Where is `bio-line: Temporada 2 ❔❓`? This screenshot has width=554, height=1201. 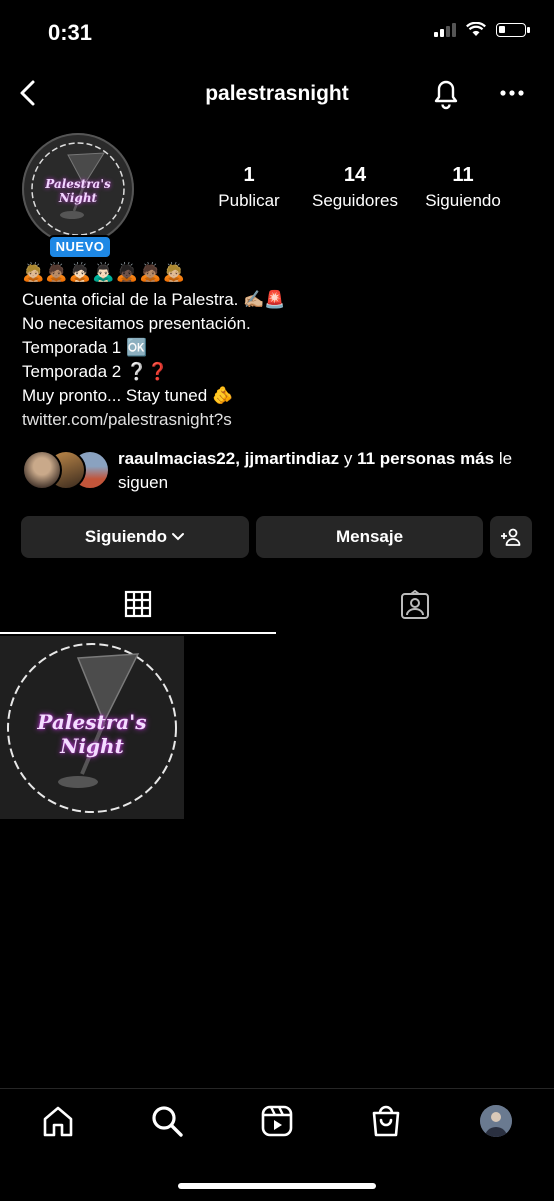
bio-line: Temporada 2 ❔❓ is located at coordinates (95, 371).